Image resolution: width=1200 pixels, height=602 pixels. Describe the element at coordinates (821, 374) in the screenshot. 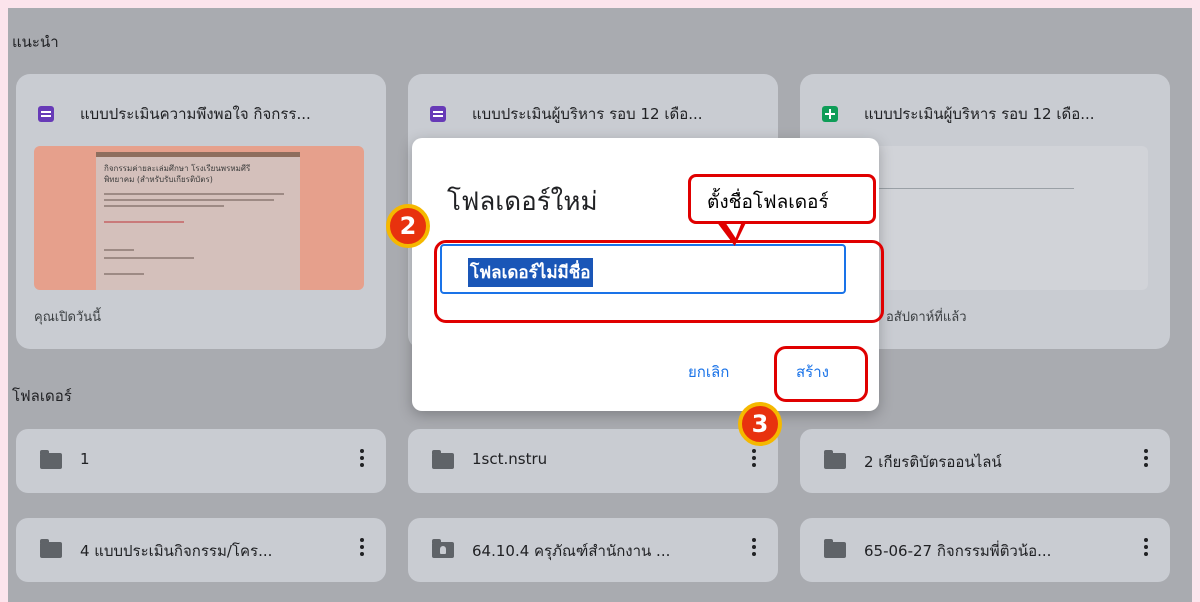

I see `create-button-highlight-box` at that location.